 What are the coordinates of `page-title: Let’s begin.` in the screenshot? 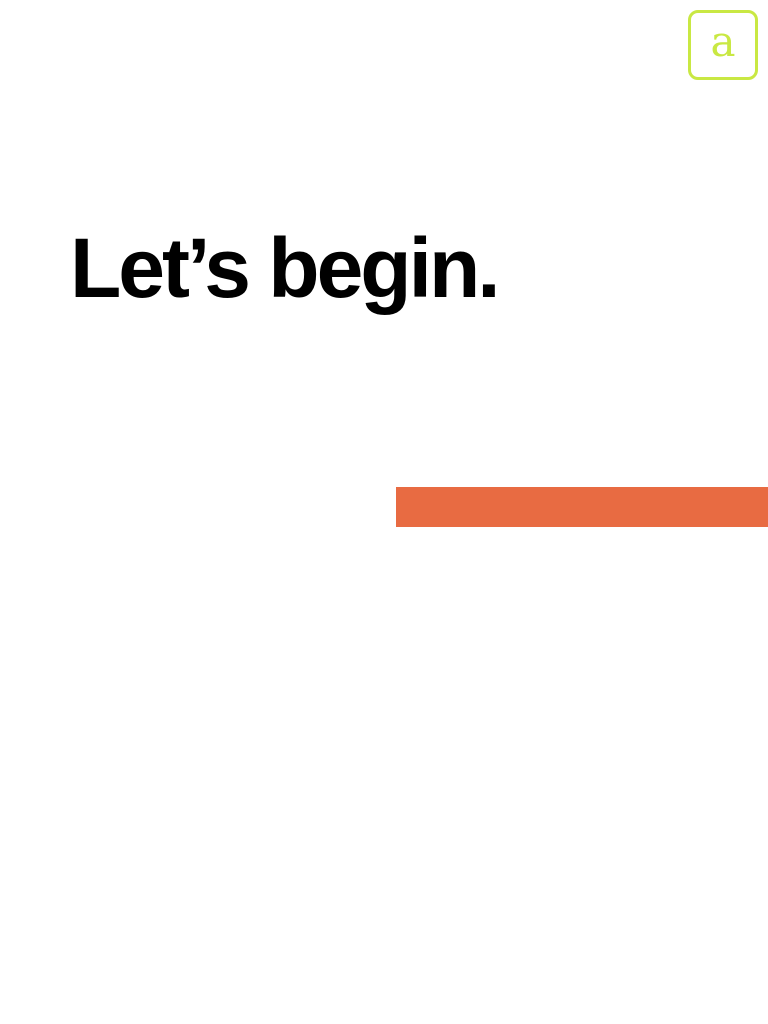 It's located at (285, 268).